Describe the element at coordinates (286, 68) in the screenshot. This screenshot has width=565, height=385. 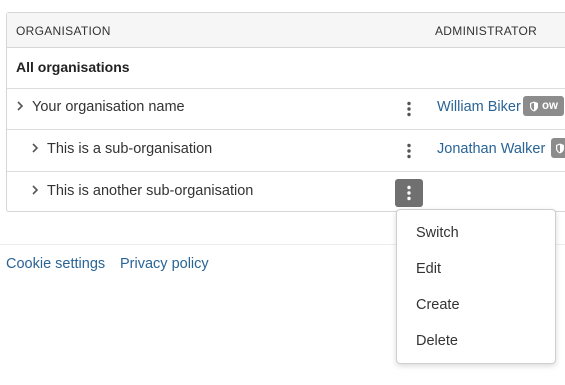
I see `all-organisations-row: All organisations` at that location.